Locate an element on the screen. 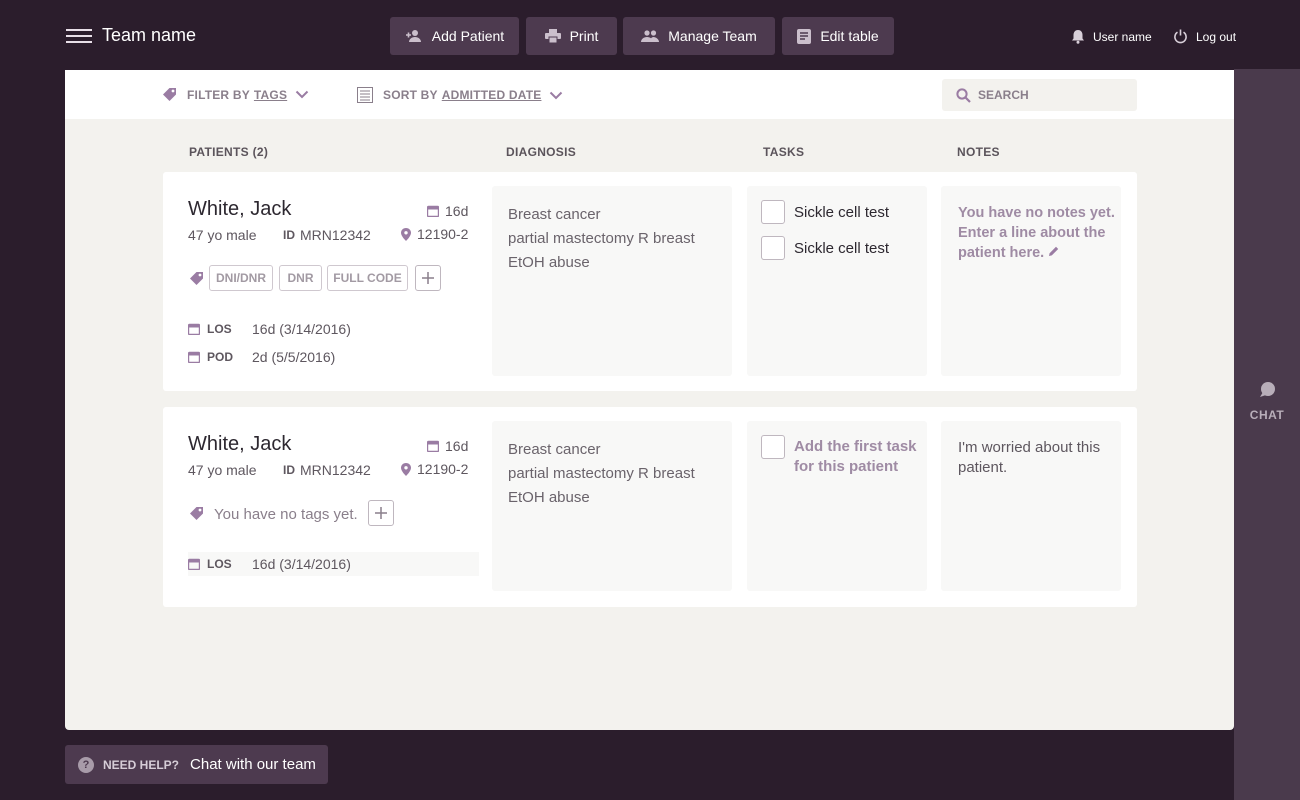 The width and height of the screenshot is (1300, 800). need-help-label: NEED HELP? is located at coordinates (141, 764).